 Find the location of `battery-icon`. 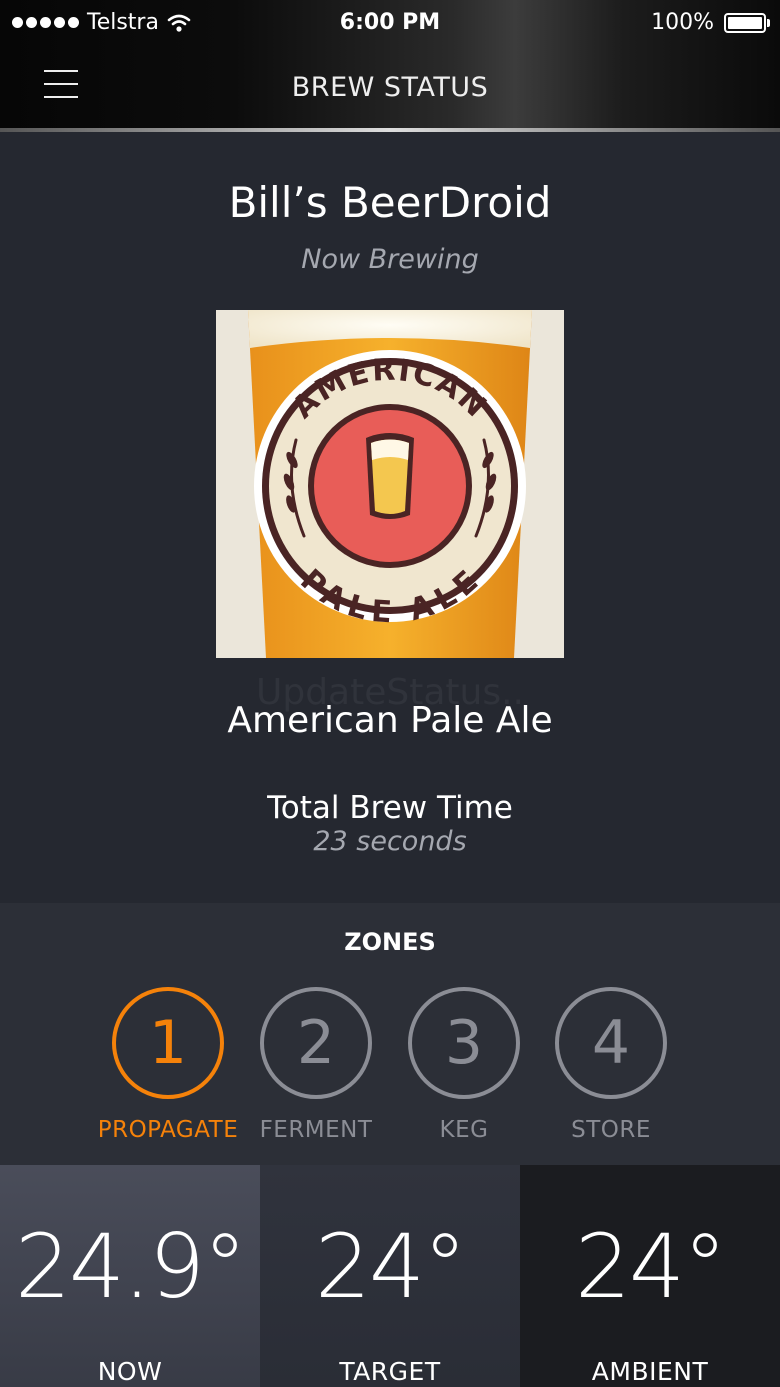

battery-icon is located at coordinates (747, 22).